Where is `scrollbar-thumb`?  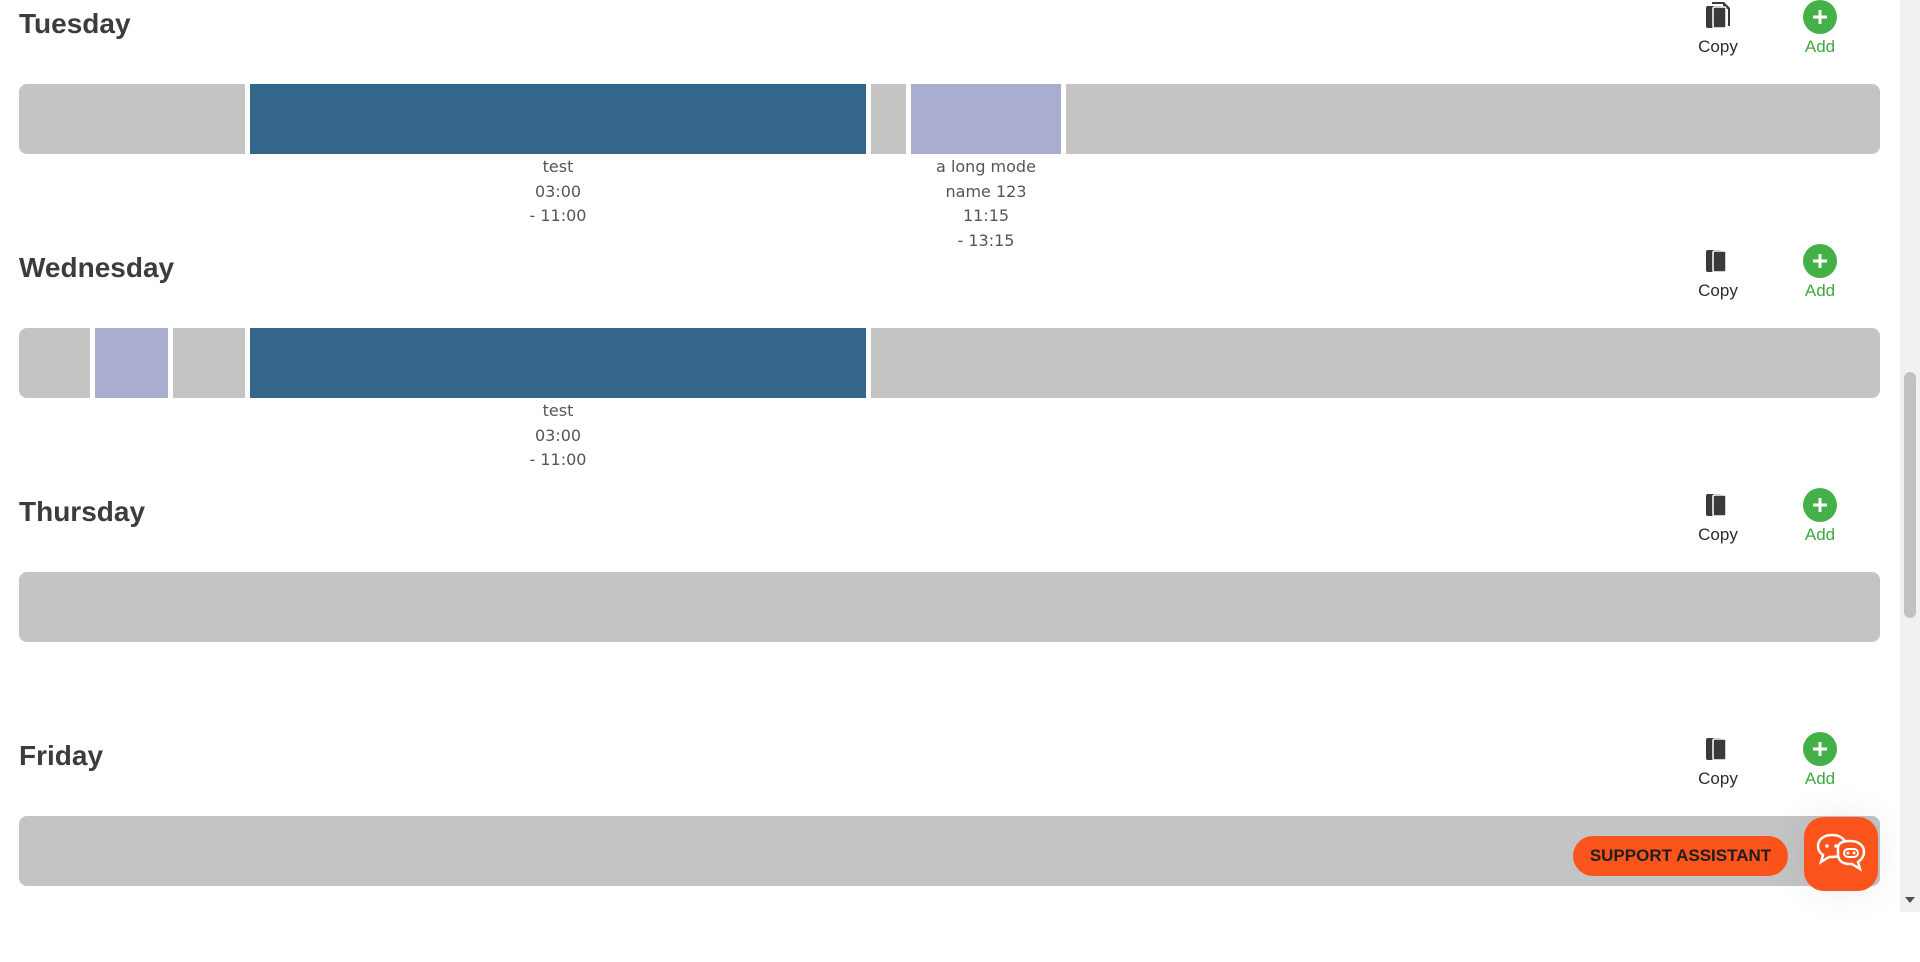
scrollbar-thumb is located at coordinates (1910, 495).